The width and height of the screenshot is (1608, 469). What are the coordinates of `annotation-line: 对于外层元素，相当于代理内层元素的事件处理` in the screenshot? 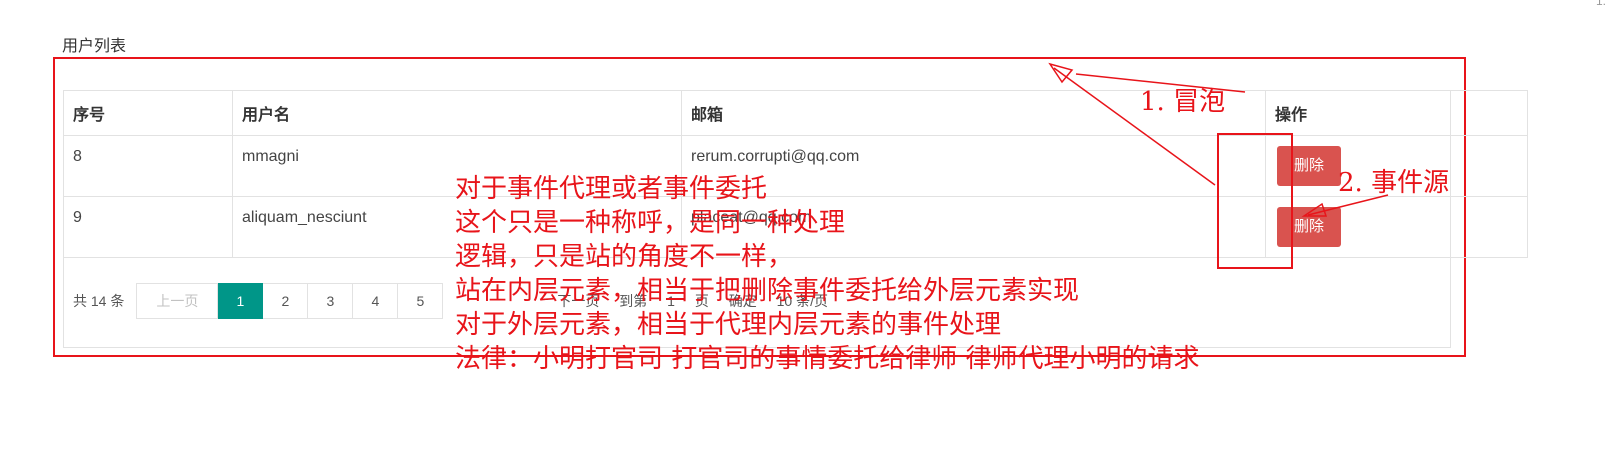 It's located at (728, 325).